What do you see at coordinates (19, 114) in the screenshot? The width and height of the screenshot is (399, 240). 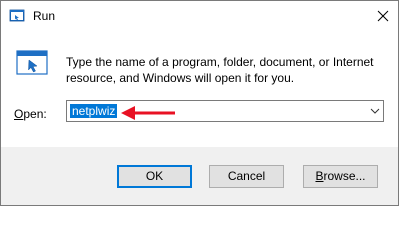 I see `open-label-accelerator: O` at bounding box center [19, 114].